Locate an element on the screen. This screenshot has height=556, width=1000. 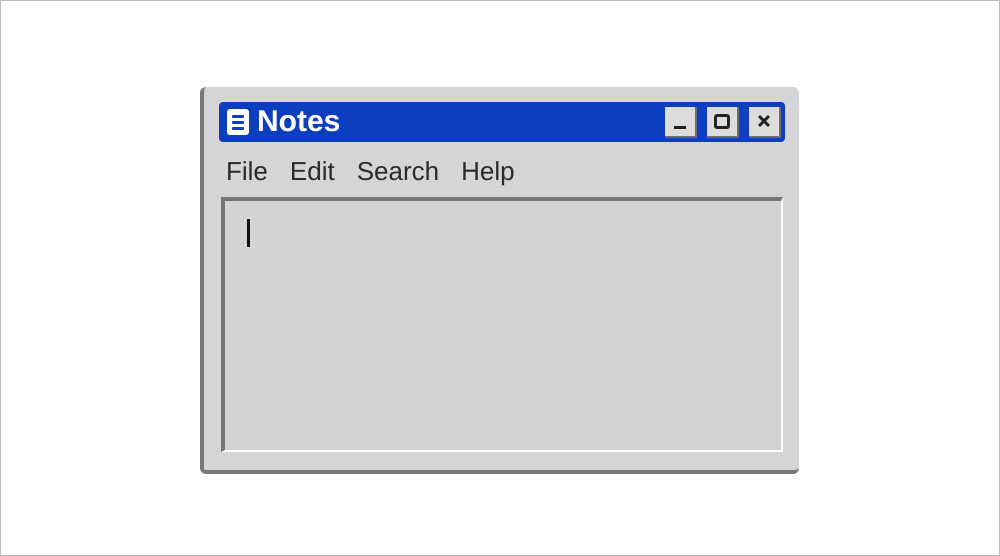
close-icon is located at coordinates (764, 121).